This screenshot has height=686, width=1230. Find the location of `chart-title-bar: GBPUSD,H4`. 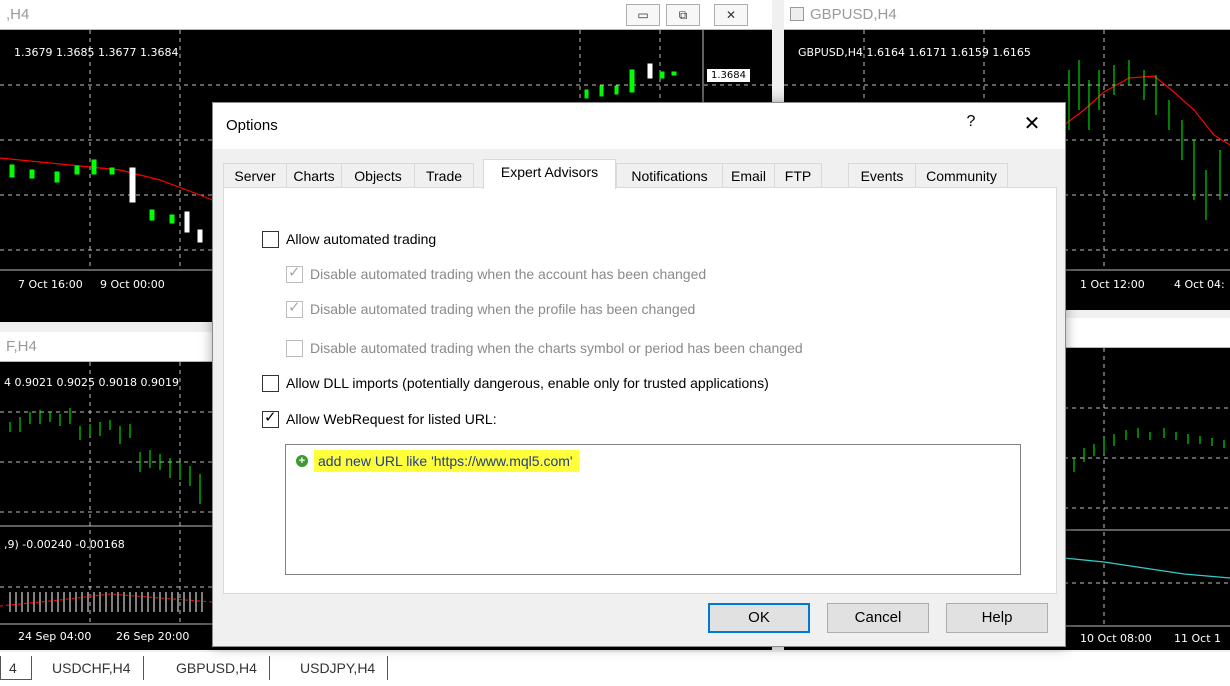

chart-title-bar: GBPUSD,H4 is located at coordinates (1007, 15).